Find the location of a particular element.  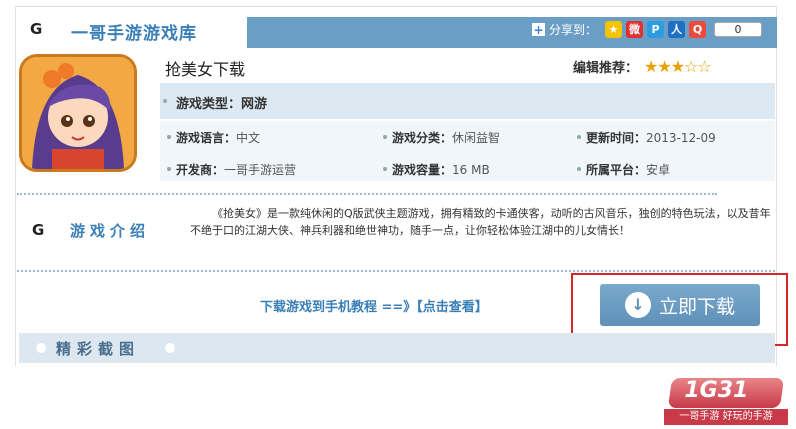

game-name: 抢美女下载 is located at coordinates (205, 69).